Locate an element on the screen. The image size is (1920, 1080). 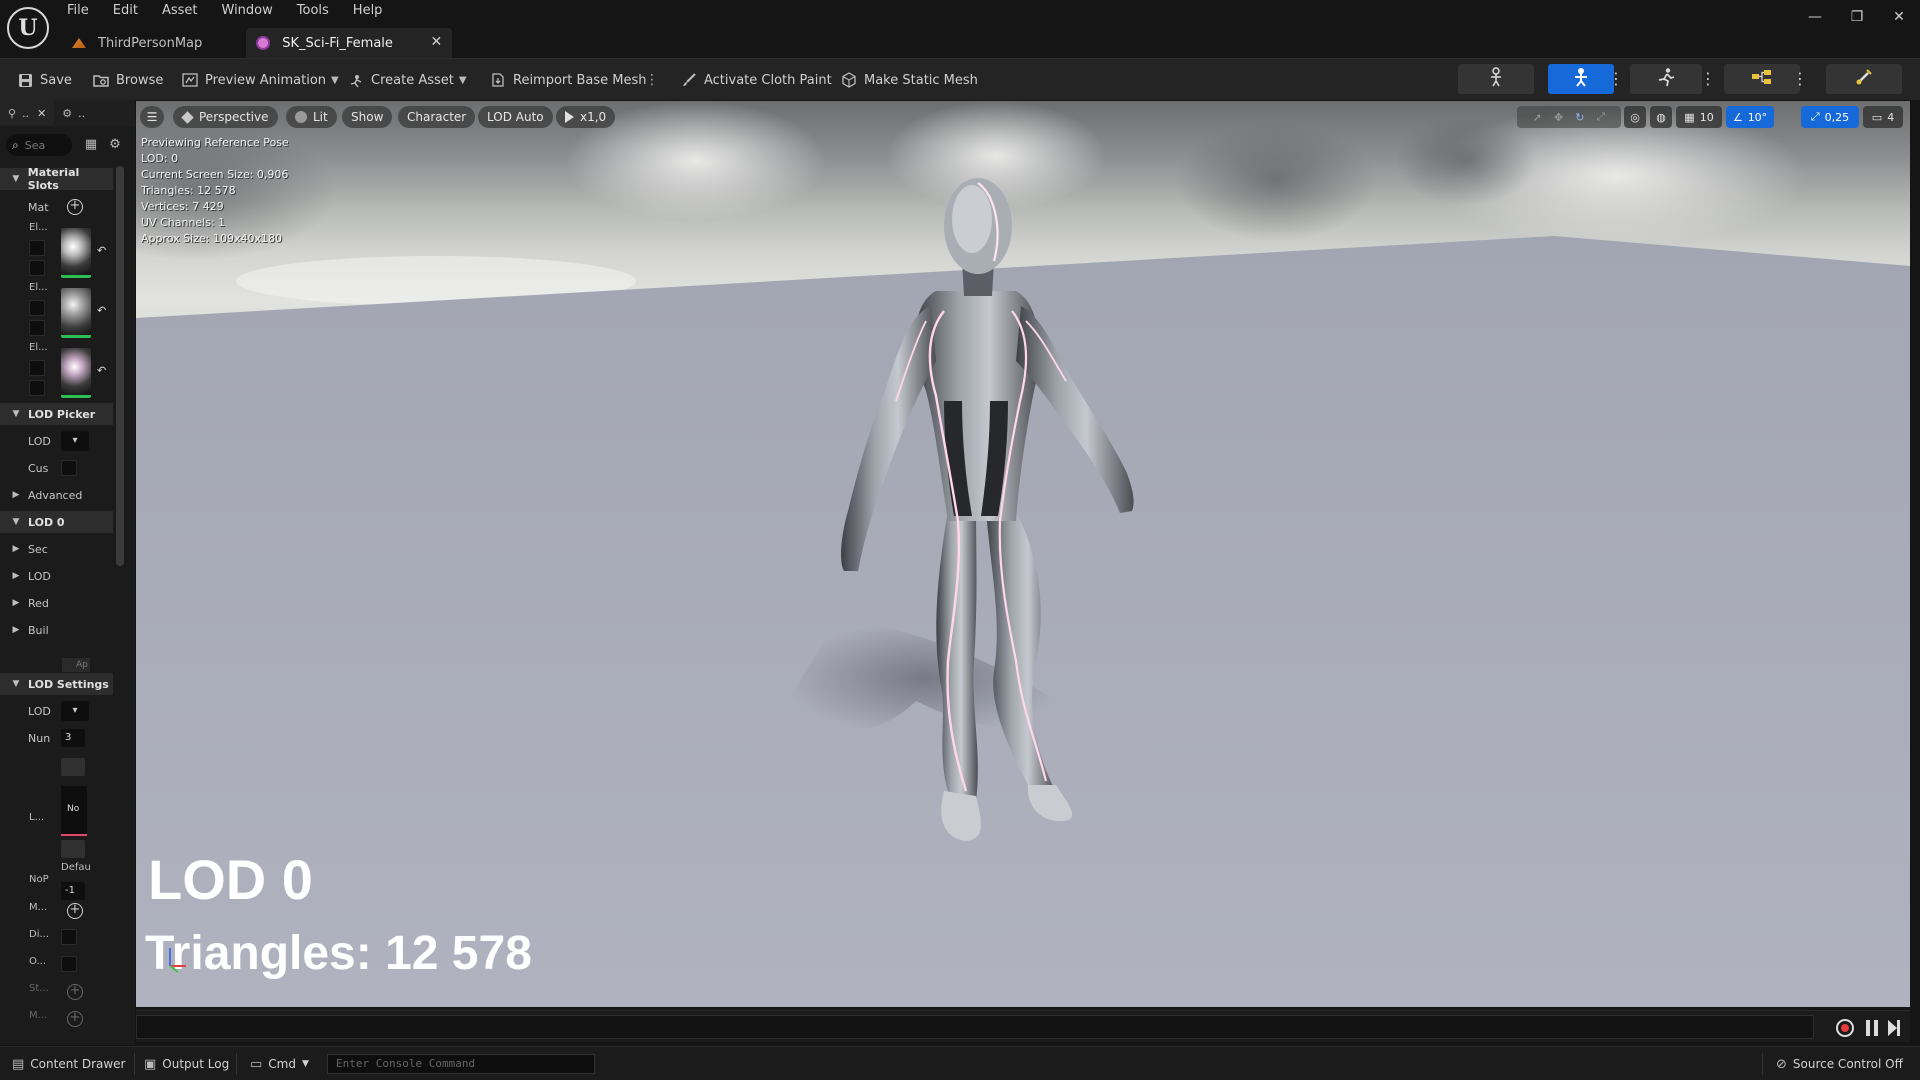
record-icon is located at coordinates (1845, 1028).